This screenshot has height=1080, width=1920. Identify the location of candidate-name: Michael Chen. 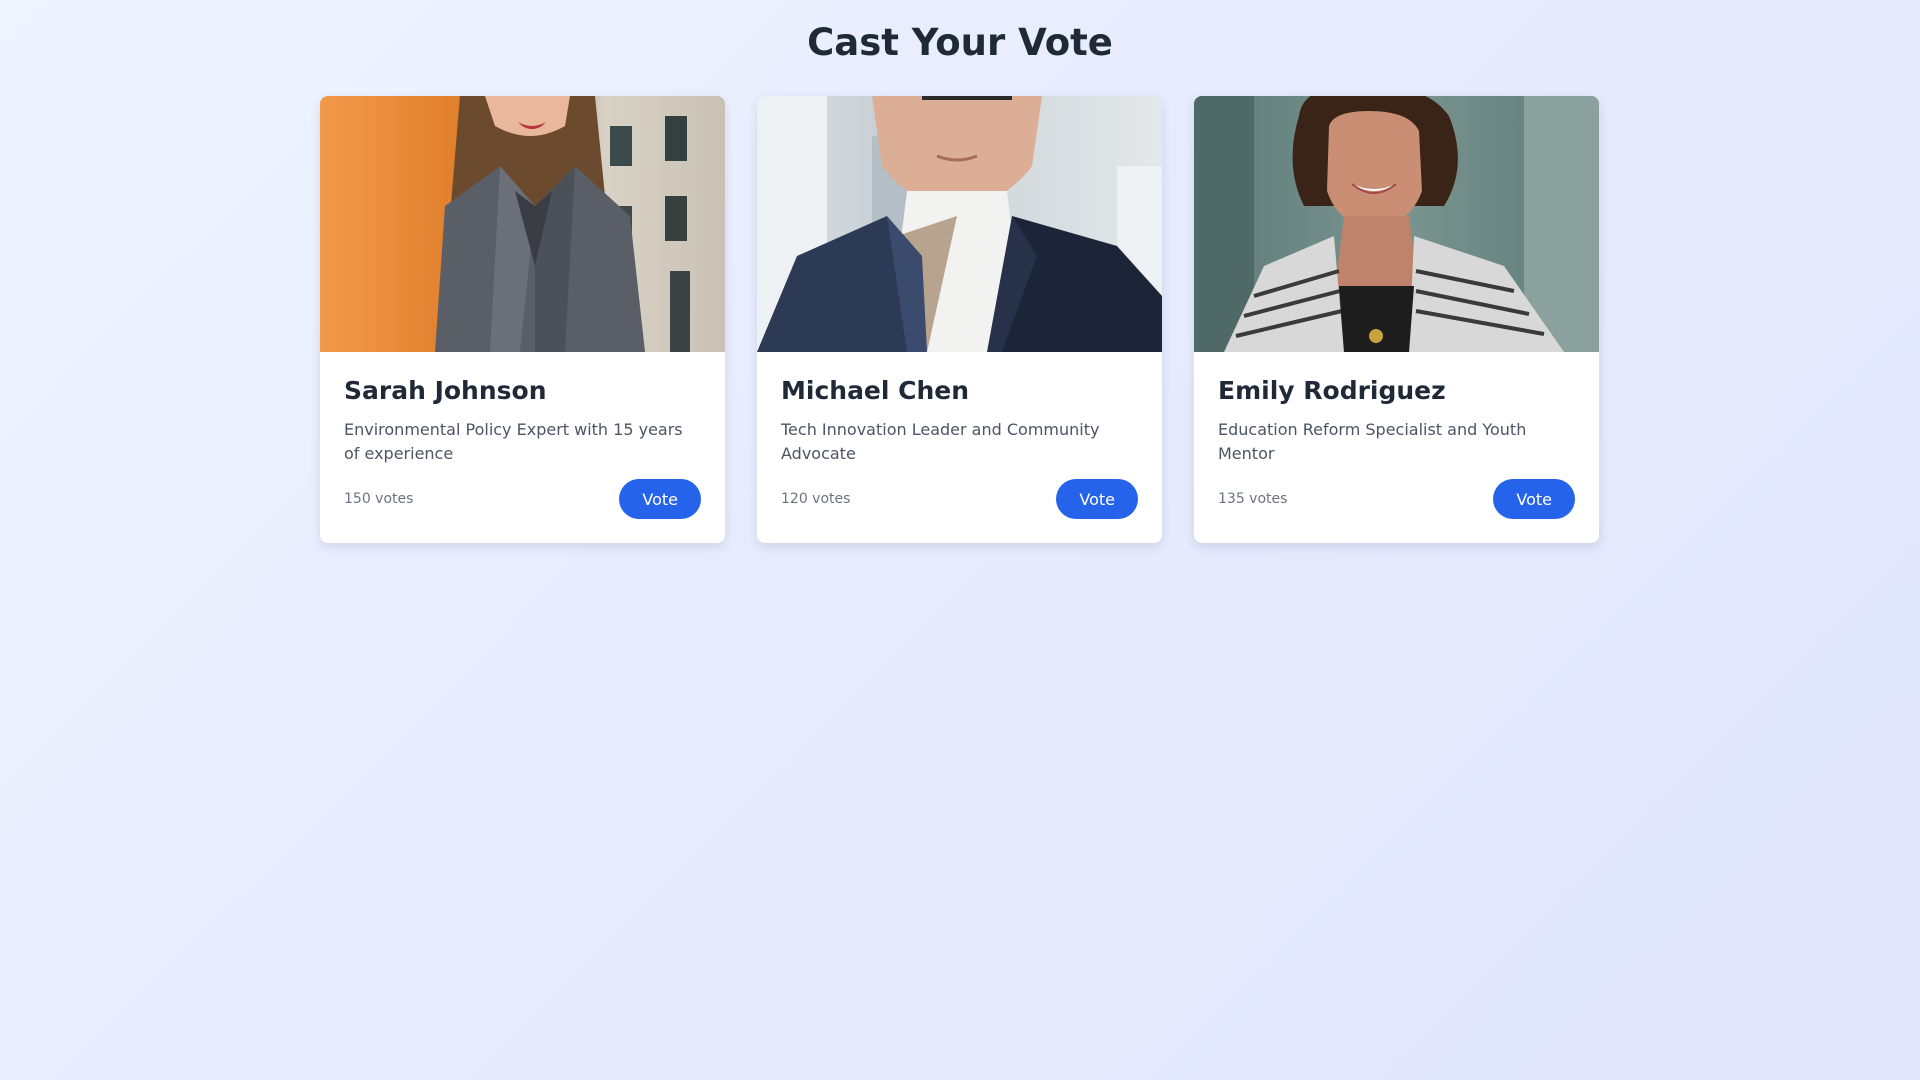
(875, 390).